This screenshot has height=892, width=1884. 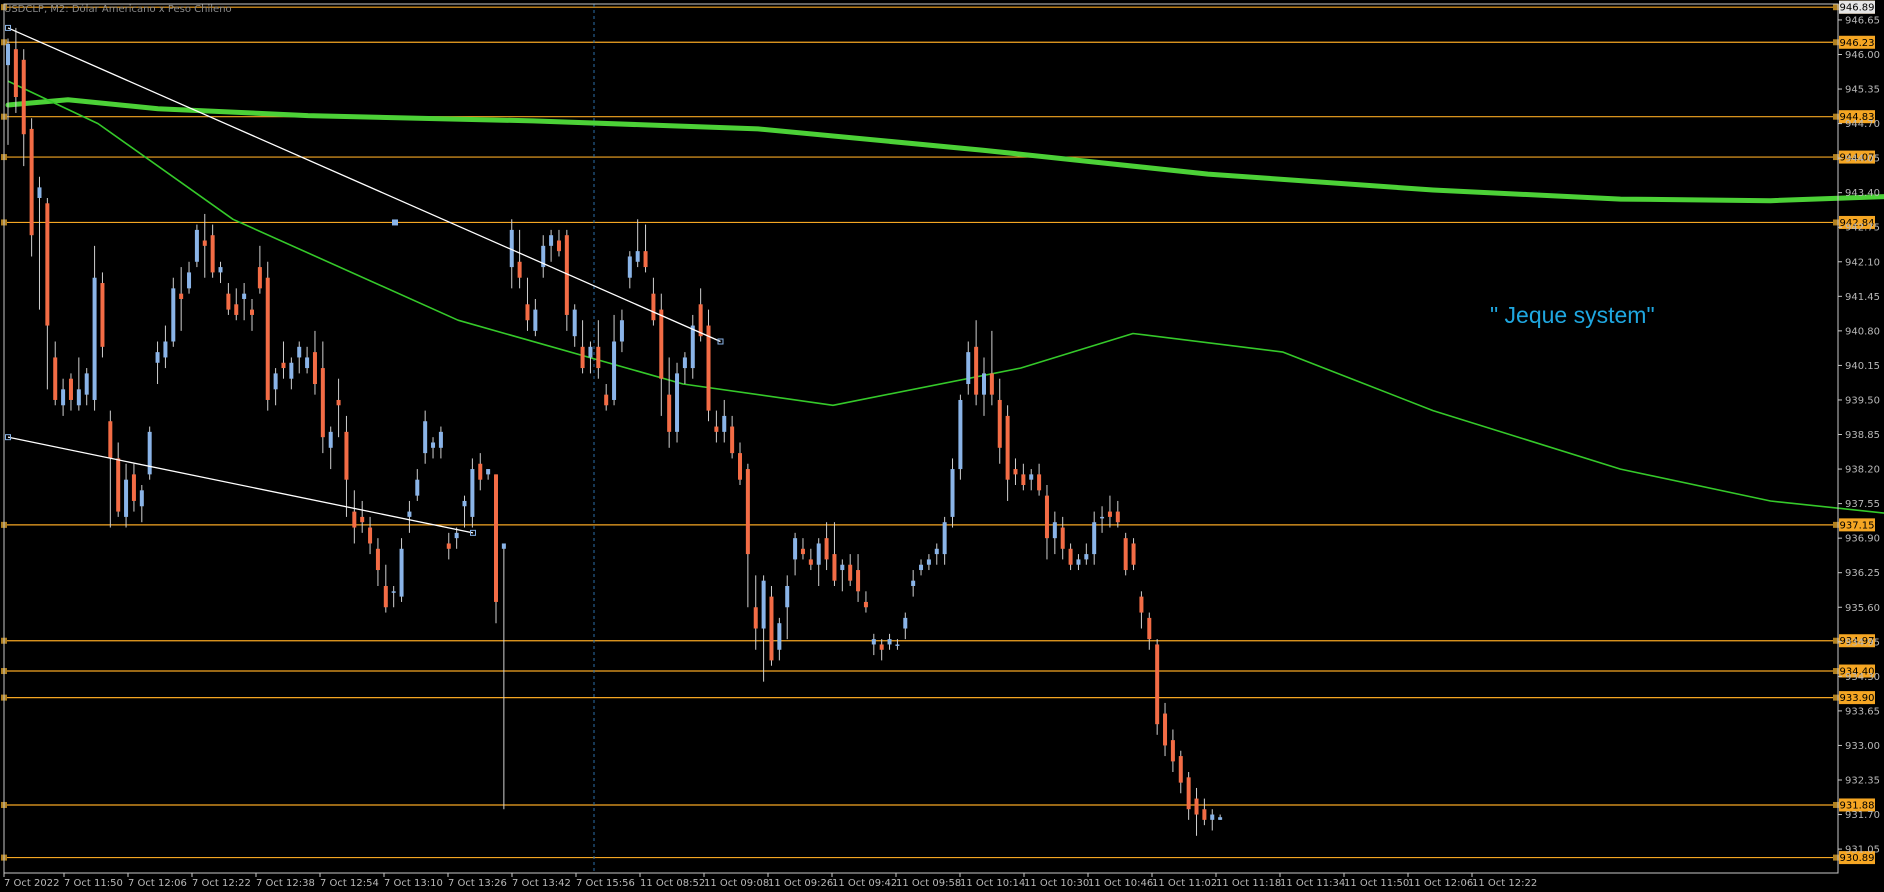 I want to click on time-tick-label: 11 Oct 09:08, so click(x=736, y=883).